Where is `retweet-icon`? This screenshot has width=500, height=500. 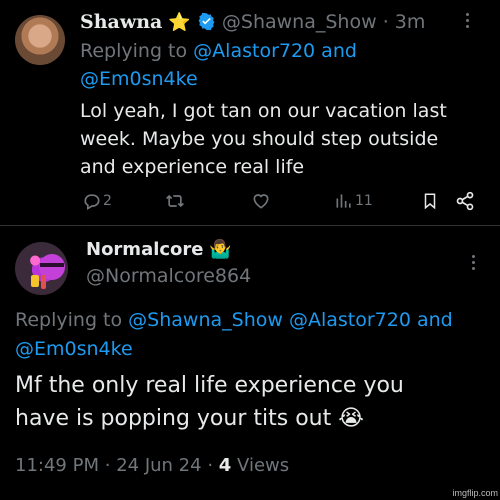 retweet-icon is located at coordinates (175, 201).